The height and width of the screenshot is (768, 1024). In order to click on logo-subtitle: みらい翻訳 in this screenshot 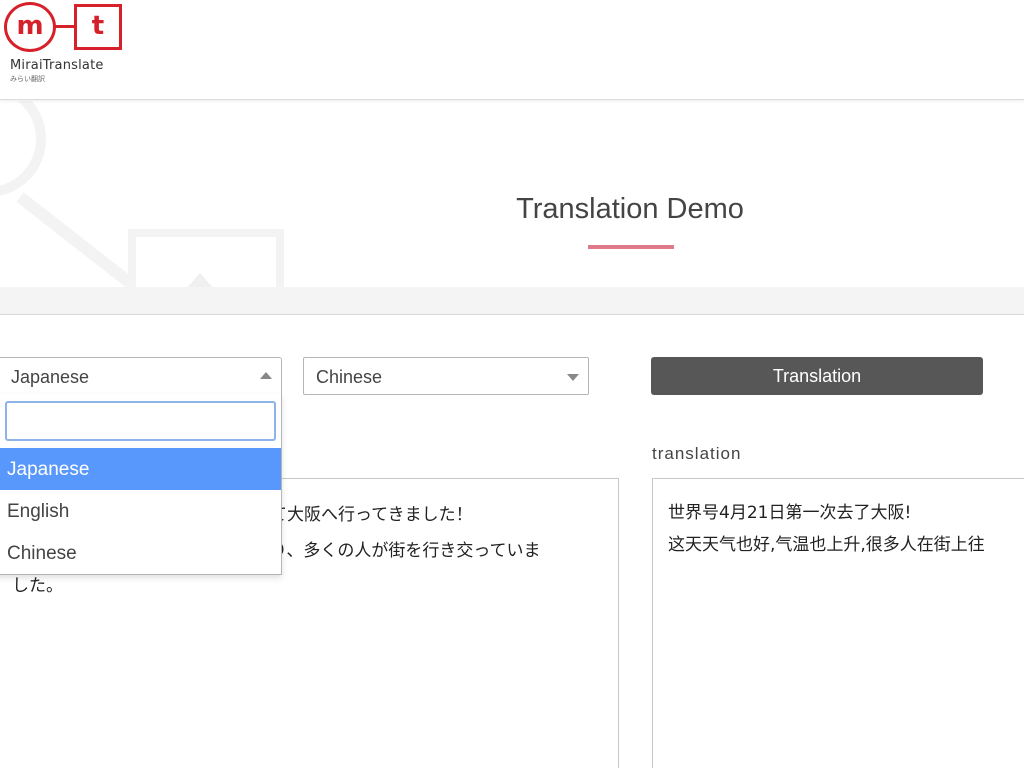, I will do `click(27, 79)`.